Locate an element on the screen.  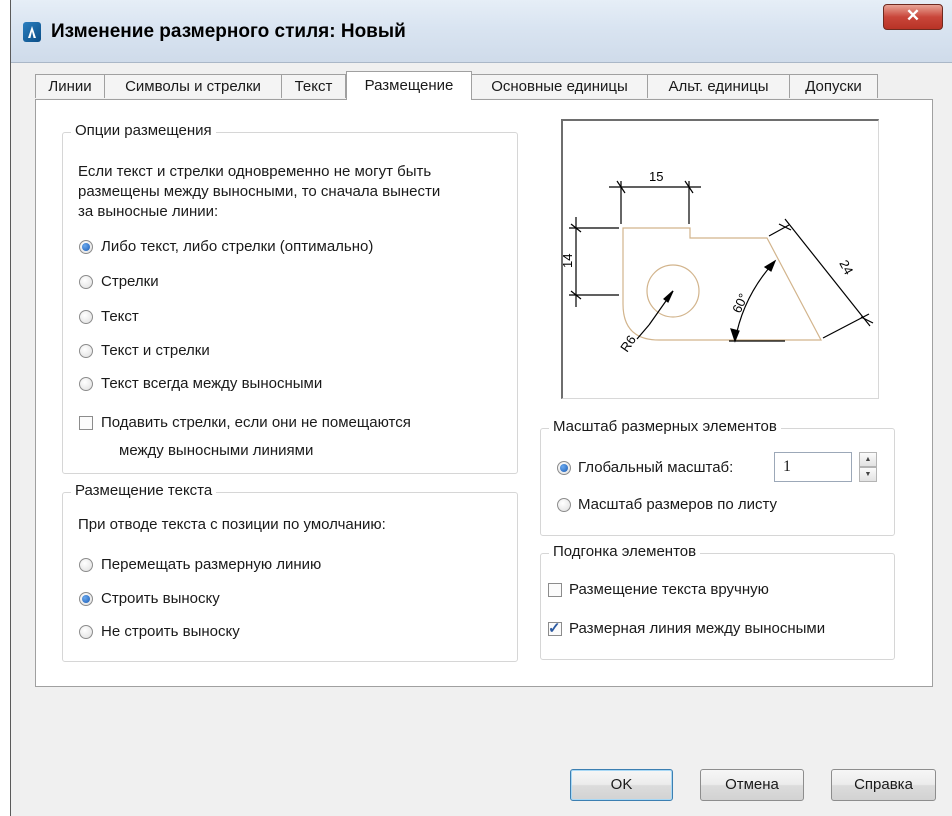
tab-primary-units: Основные единицы is located at coordinates (559, 86).